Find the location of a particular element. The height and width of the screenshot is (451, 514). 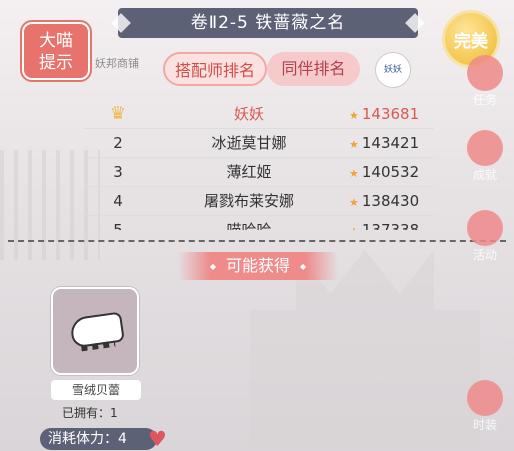

side-fashion: 时装 is located at coordinates (484, 406).